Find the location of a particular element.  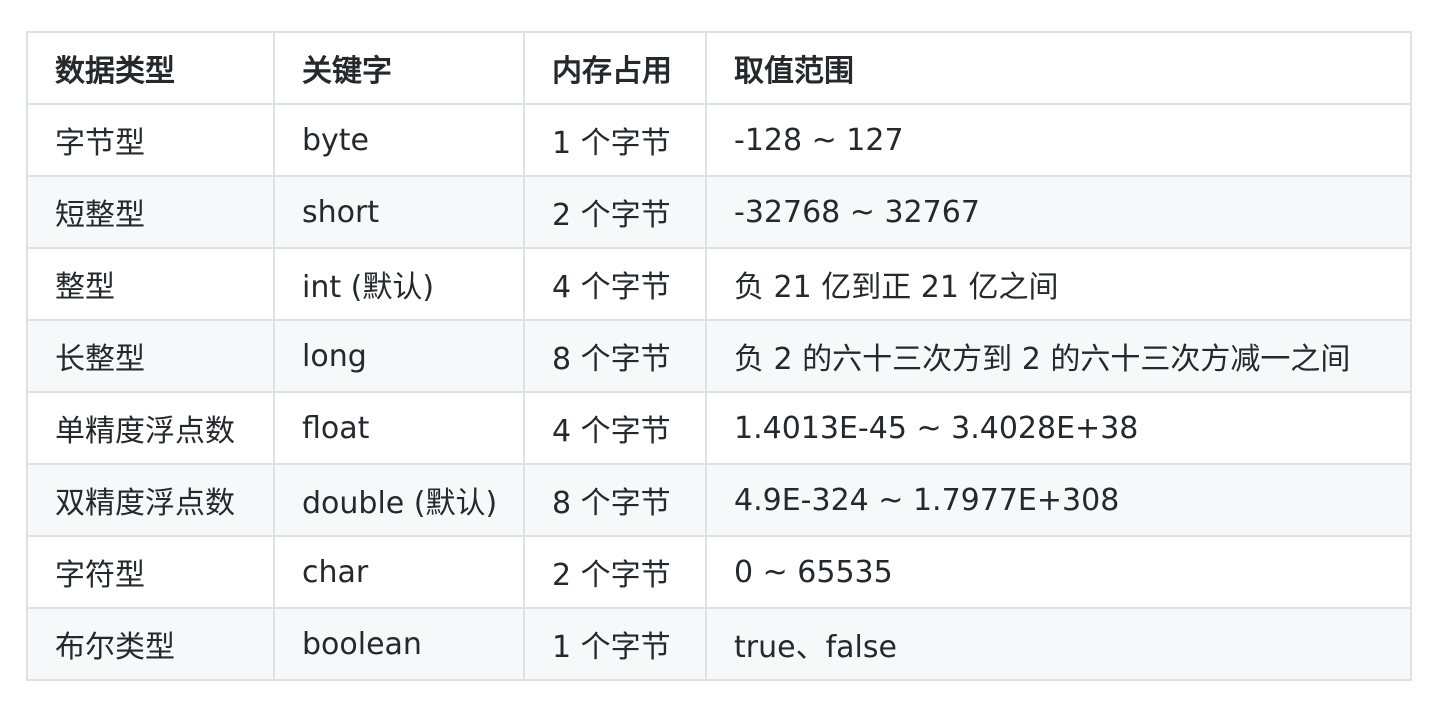

cell-range: 1.4013E-45 ~ 3.4028E+38 is located at coordinates (1058, 428).